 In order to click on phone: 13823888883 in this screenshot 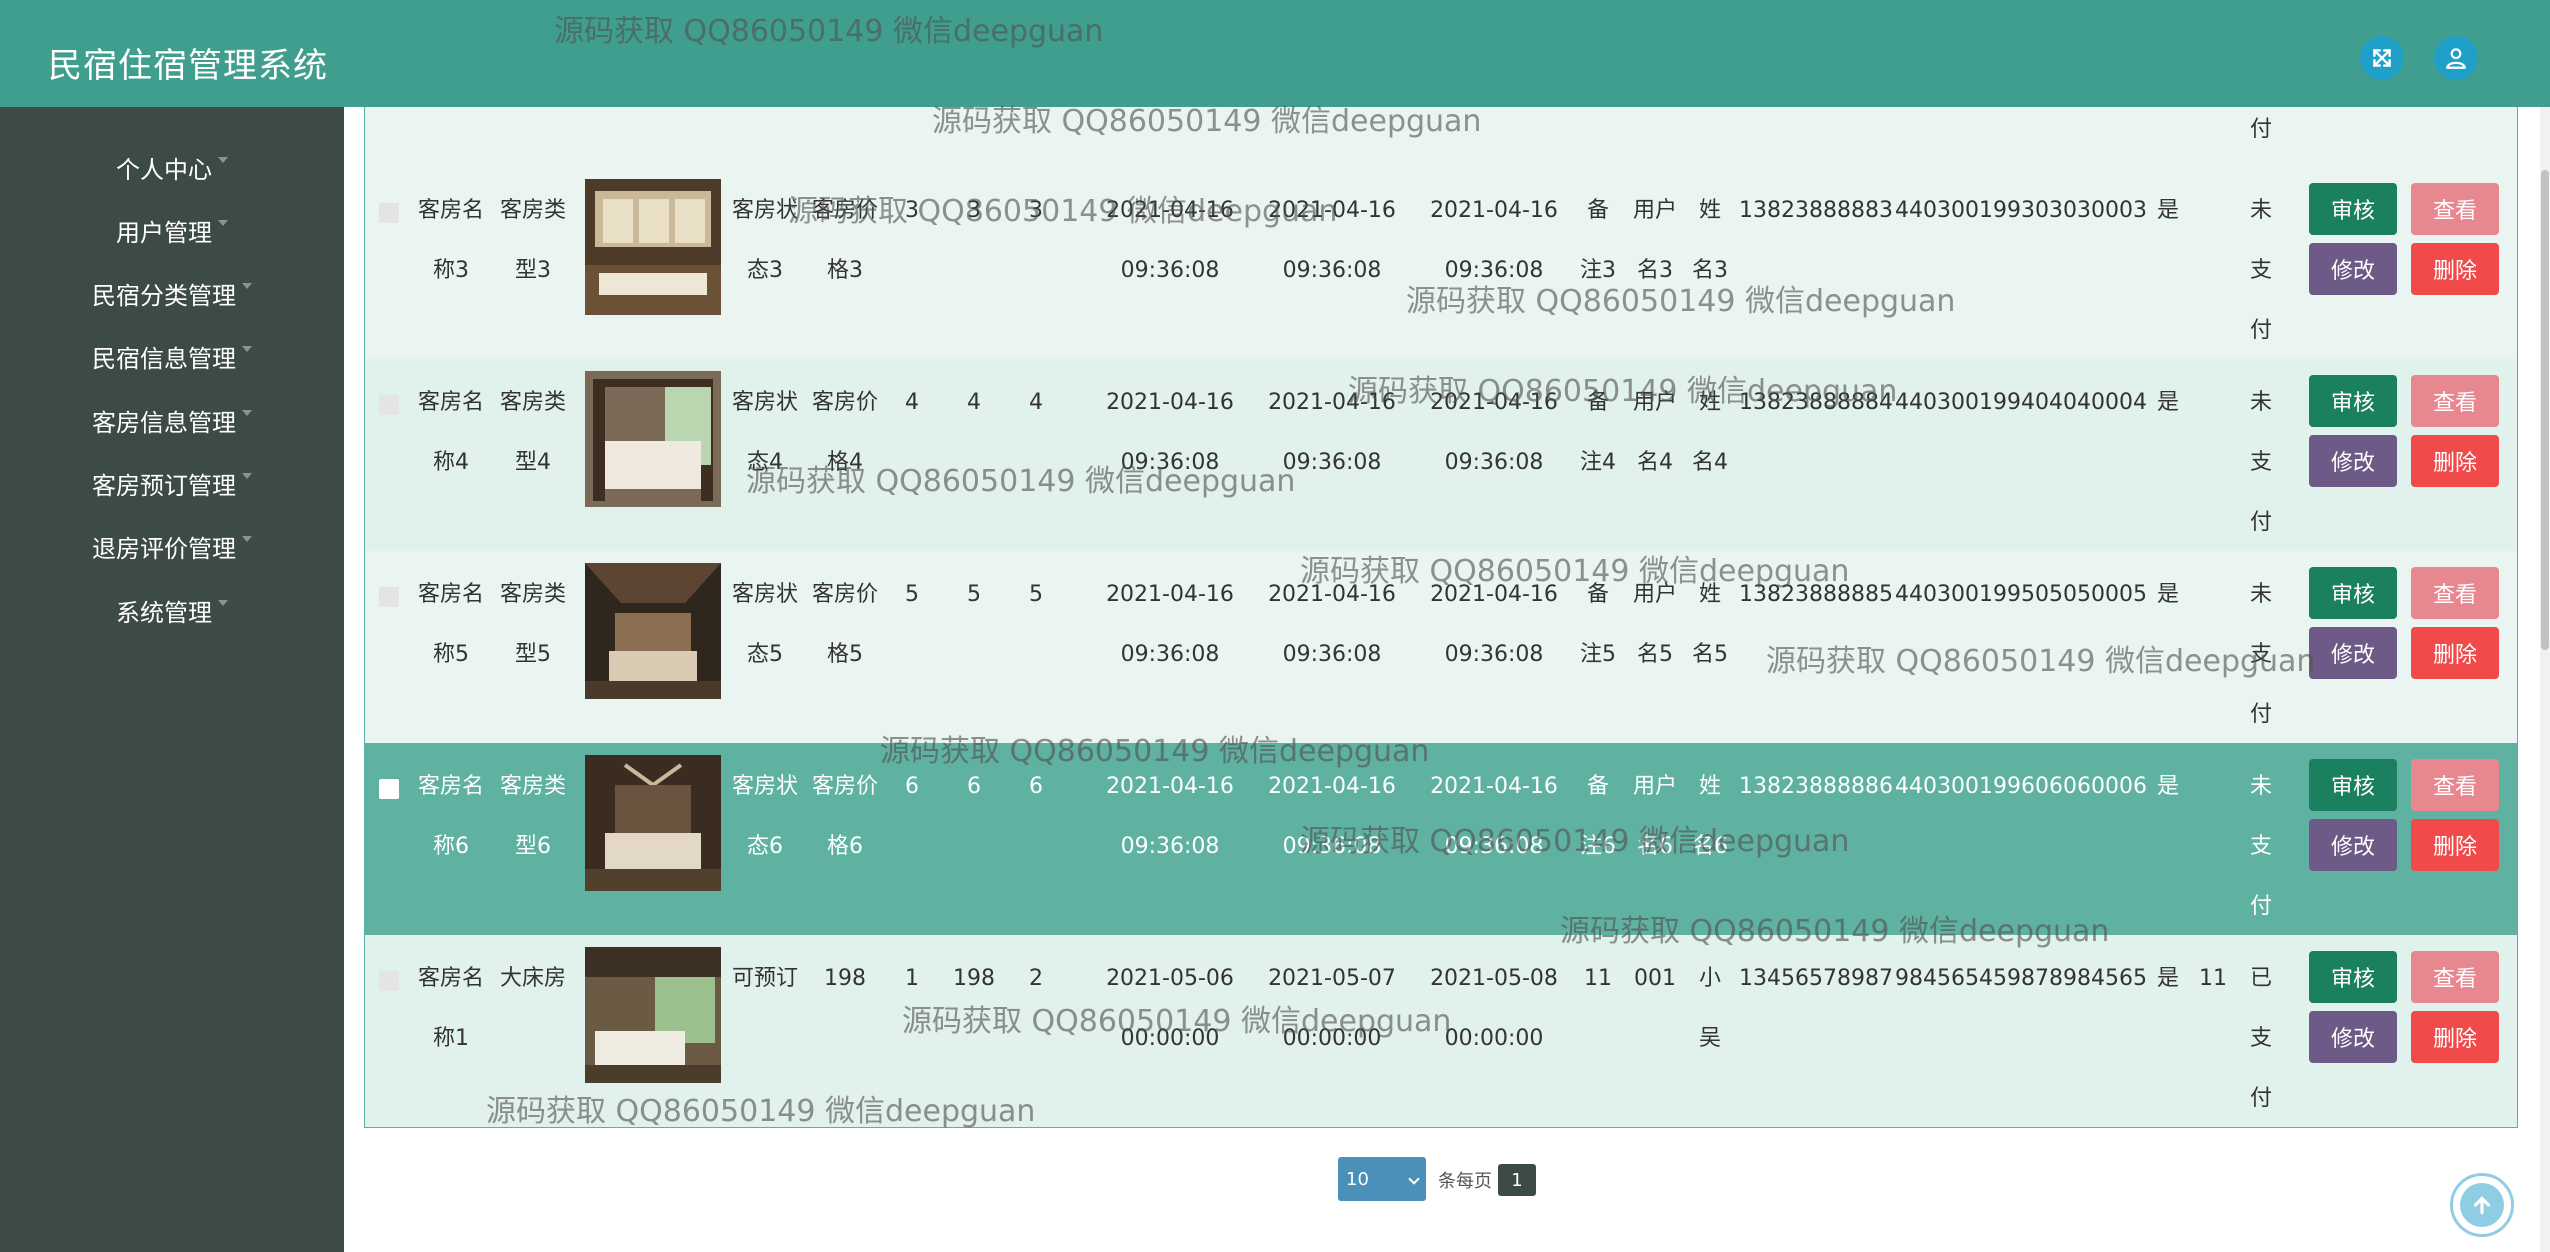, I will do `click(1816, 210)`.